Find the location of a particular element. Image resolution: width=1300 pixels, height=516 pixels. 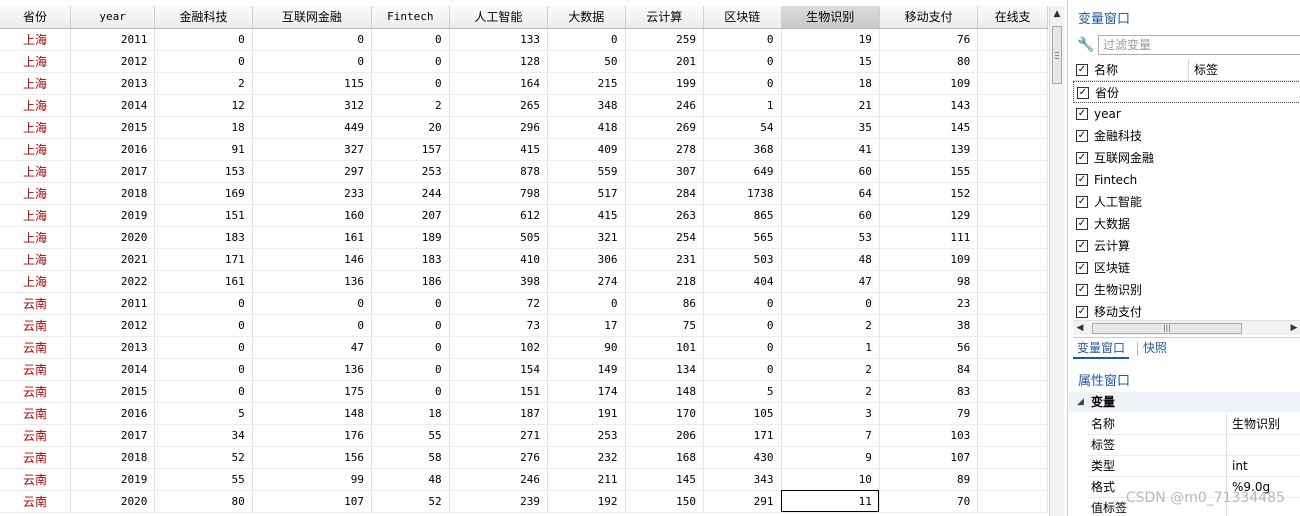

table-cell: 80 is located at coordinates (203, 501).